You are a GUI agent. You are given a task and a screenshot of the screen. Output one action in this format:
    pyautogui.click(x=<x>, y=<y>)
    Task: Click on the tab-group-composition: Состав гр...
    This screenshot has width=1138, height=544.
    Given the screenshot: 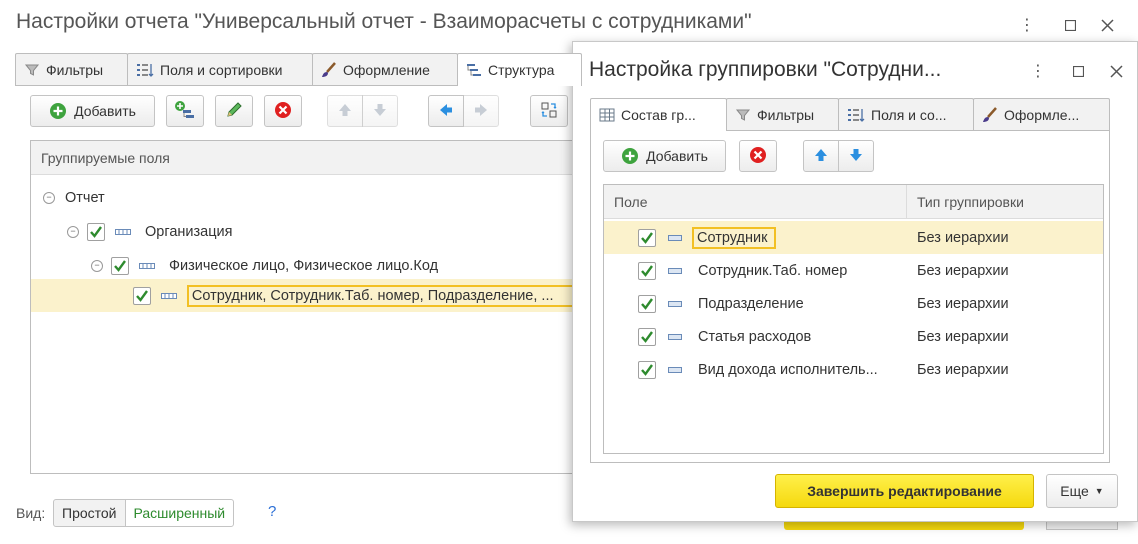 What is the action you would take?
    pyautogui.click(x=658, y=114)
    